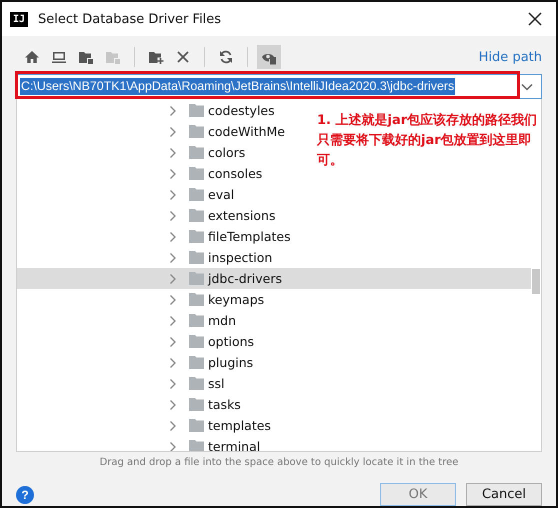 The width and height of the screenshot is (558, 508). What do you see at coordinates (130, 19) in the screenshot?
I see `window-title: Select Database Driver Files` at bounding box center [130, 19].